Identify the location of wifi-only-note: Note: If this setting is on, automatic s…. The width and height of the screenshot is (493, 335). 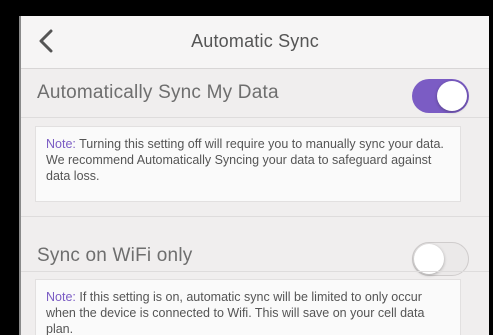
(248, 307).